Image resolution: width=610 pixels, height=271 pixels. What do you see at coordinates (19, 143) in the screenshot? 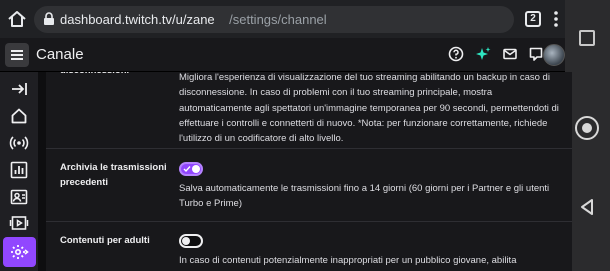
I see `broadcast-icon` at bounding box center [19, 143].